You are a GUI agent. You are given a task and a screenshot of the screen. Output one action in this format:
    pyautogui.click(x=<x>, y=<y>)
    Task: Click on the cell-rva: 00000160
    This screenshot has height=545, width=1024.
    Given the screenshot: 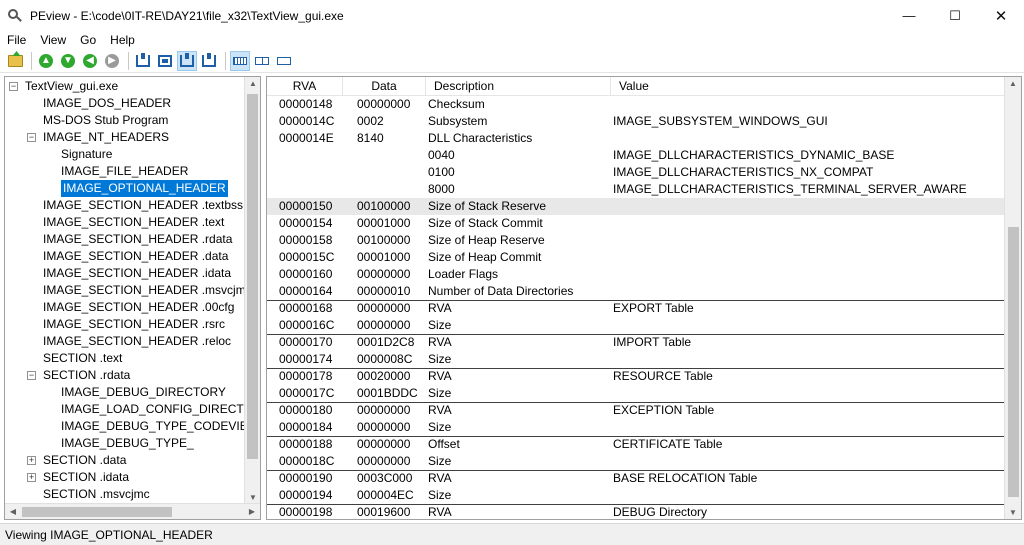 What is the action you would take?
    pyautogui.click(x=306, y=274)
    